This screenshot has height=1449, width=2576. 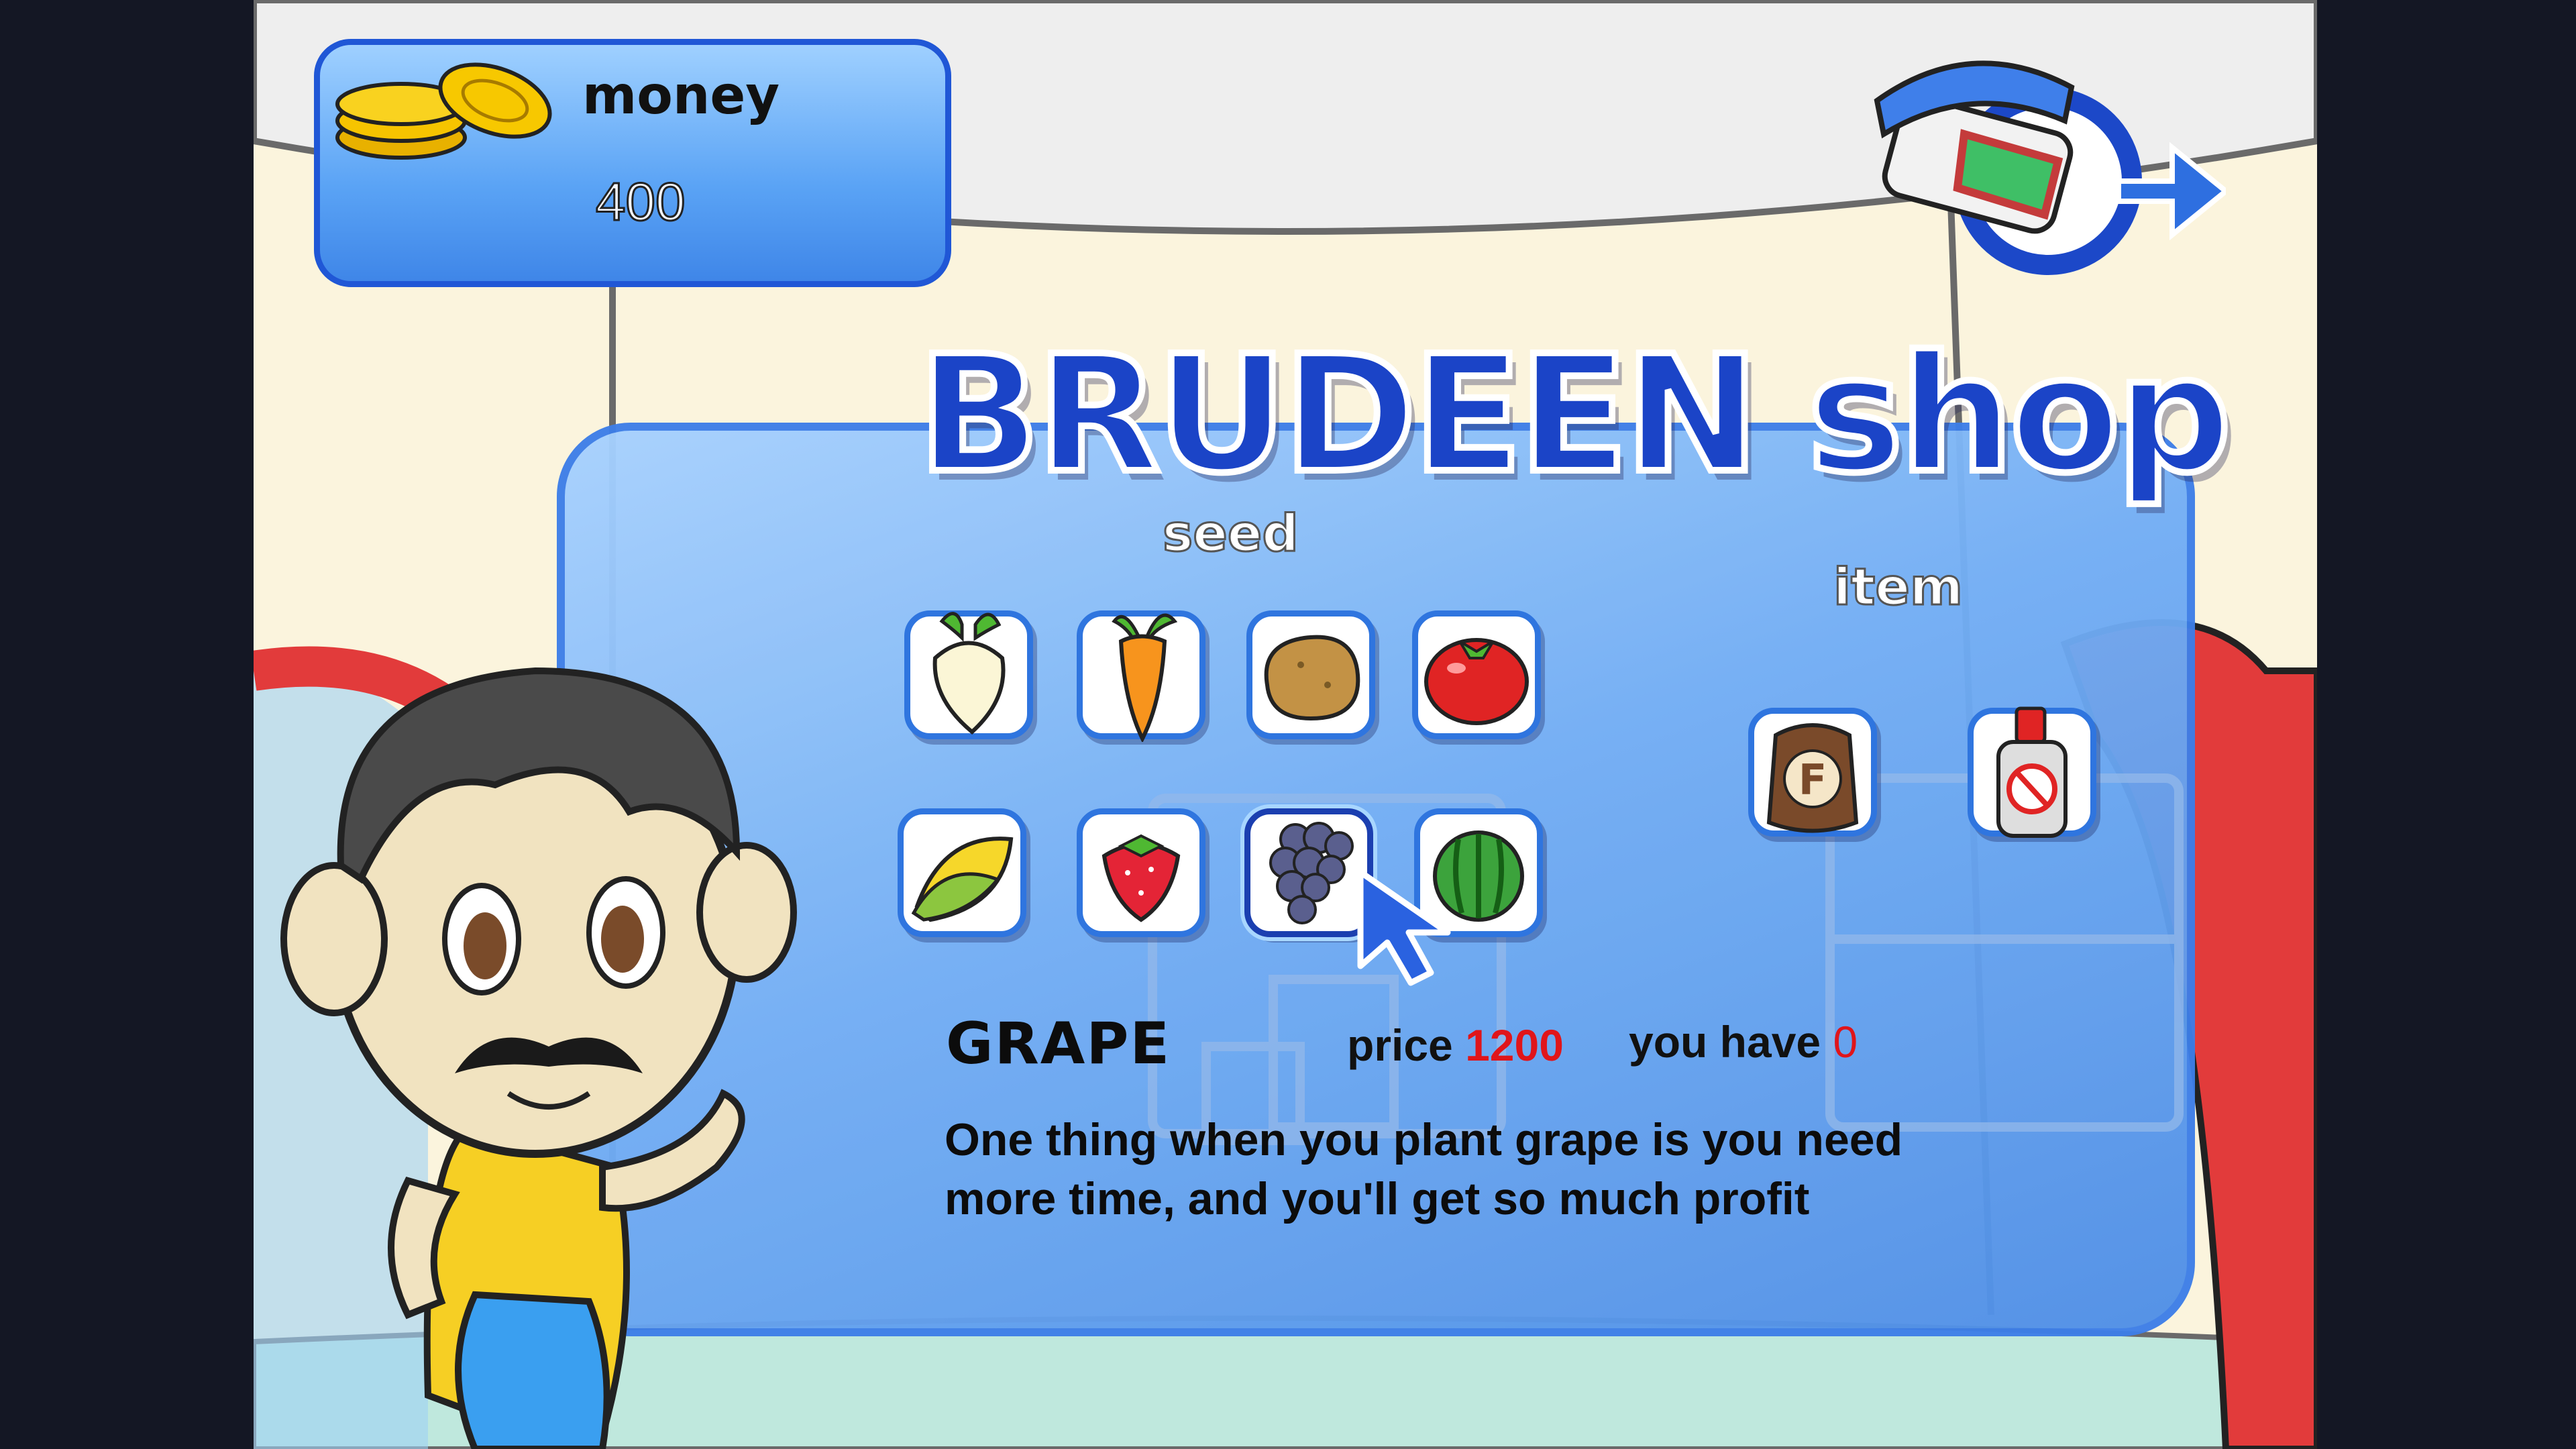 I want to click on pesticide-bottle-icon, so click(x=2032, y=772).